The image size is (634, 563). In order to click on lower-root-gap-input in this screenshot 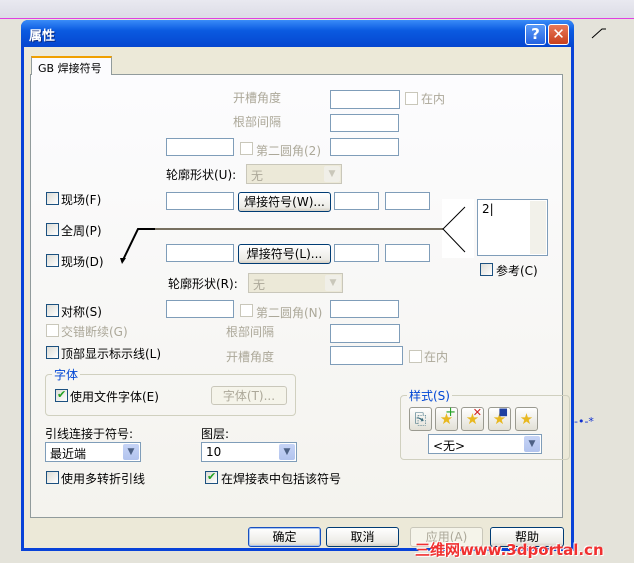, I will do `click(365, 333)`.